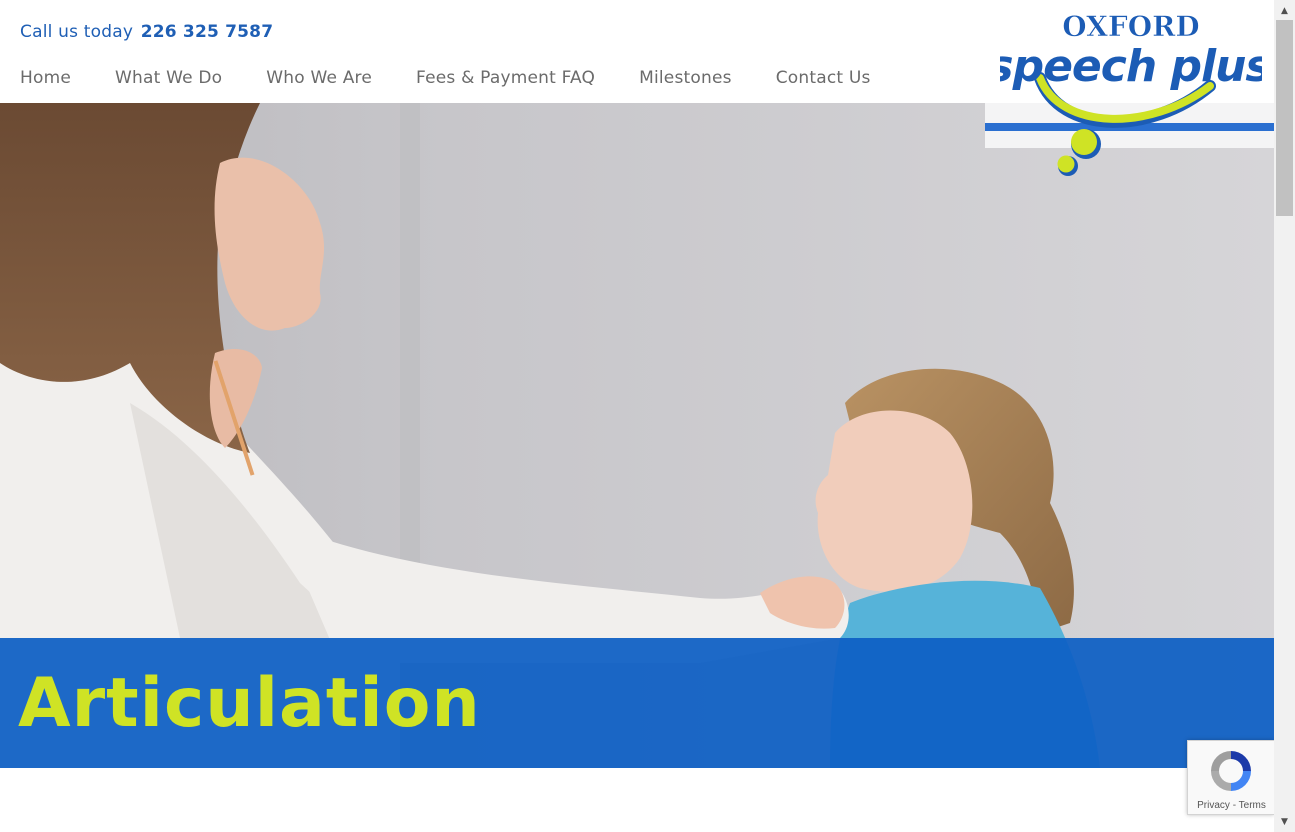  What do you see at coordinates (1284, 118) in the screenshot?
I see `scrollbar-thumb` at bounding box center [1284, 118].